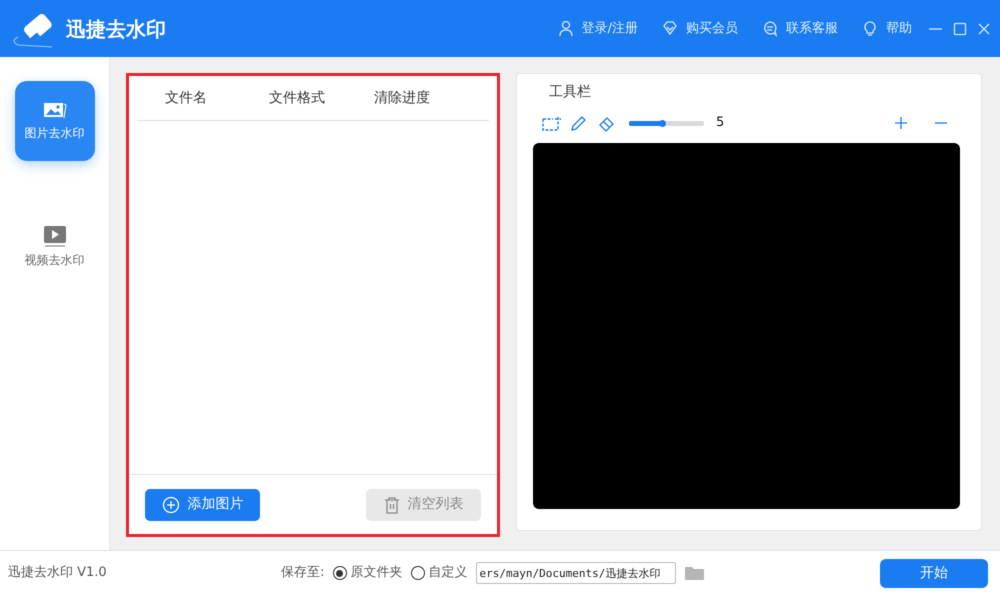  What do you see at coordinates (54, 110) in the screenshot?
I see `image-icon` at bounding box center [54, 110].